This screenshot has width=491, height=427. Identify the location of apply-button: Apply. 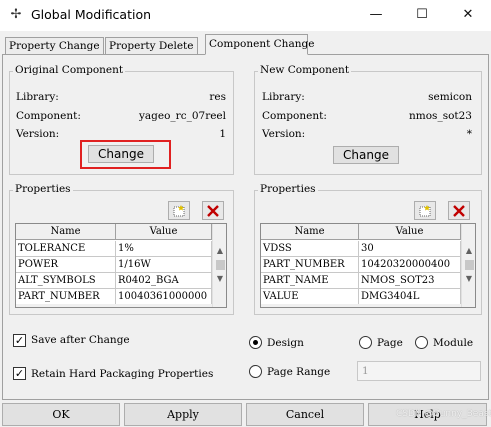
(183, 414).